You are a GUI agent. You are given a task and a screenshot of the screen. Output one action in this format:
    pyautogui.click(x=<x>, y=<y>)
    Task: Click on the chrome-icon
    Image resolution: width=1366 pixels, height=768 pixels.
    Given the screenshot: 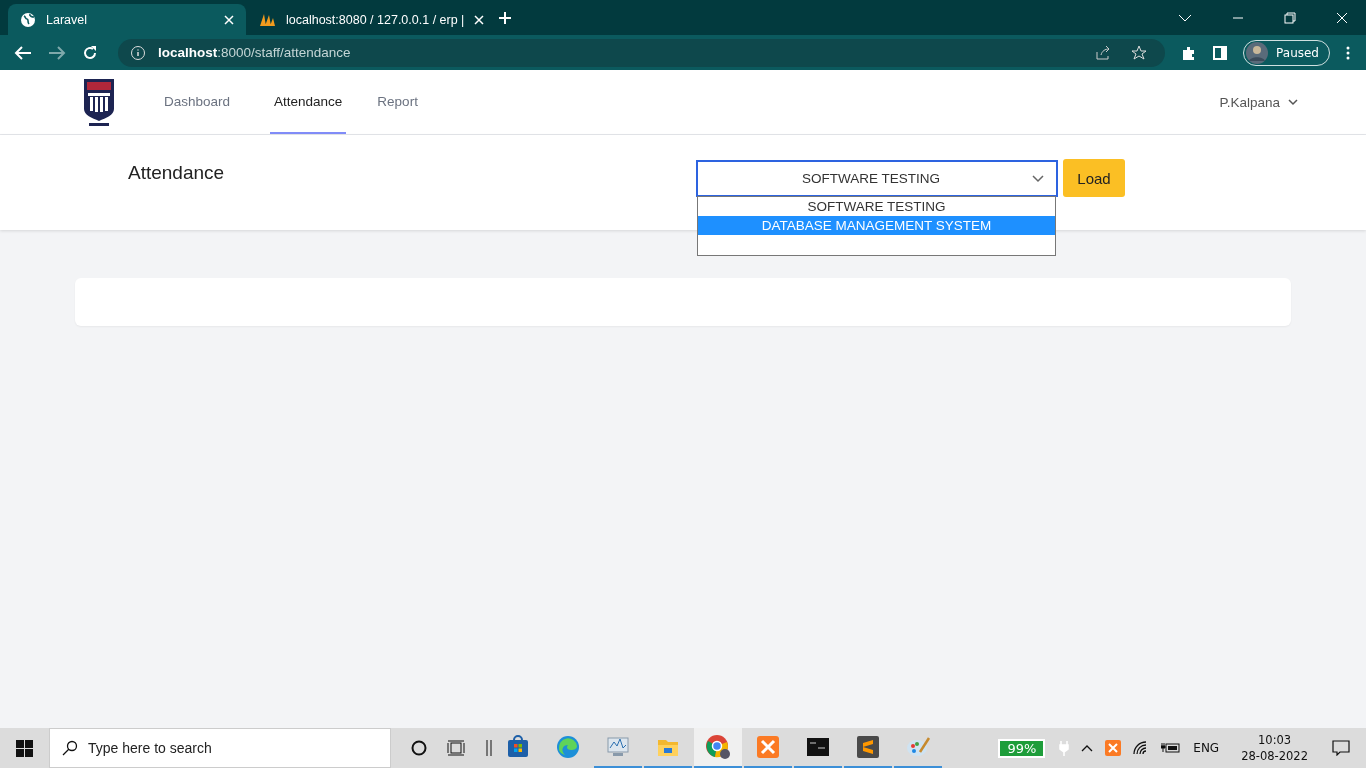 What is the action you would take?
    pyautogui.click(x=718, y=747)
    